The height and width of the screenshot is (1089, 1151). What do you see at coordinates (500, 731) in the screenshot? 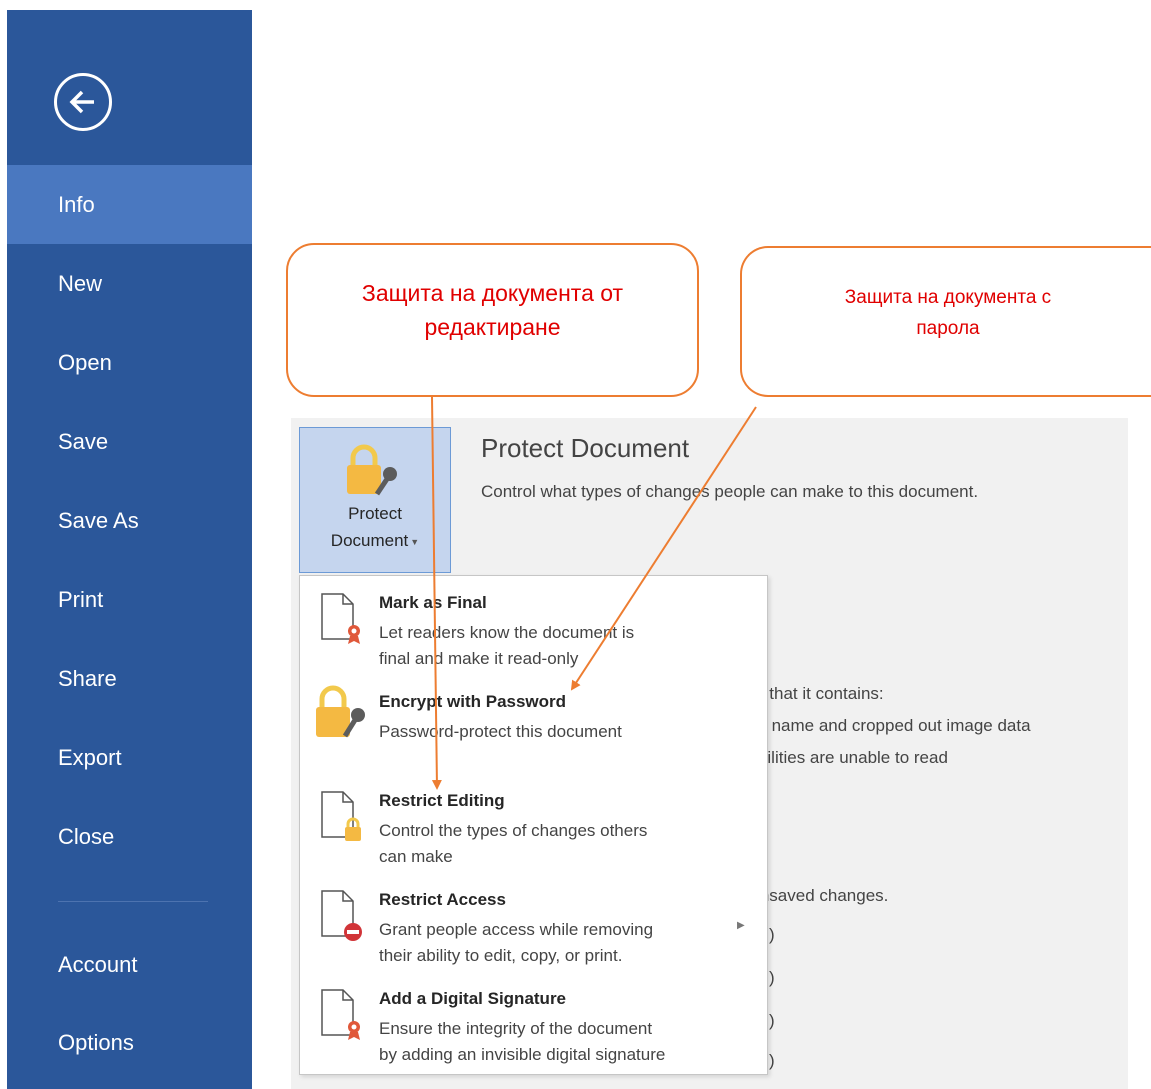
I see `menu-item-desc: Password-protect this document` at bounding box center [500, 731].